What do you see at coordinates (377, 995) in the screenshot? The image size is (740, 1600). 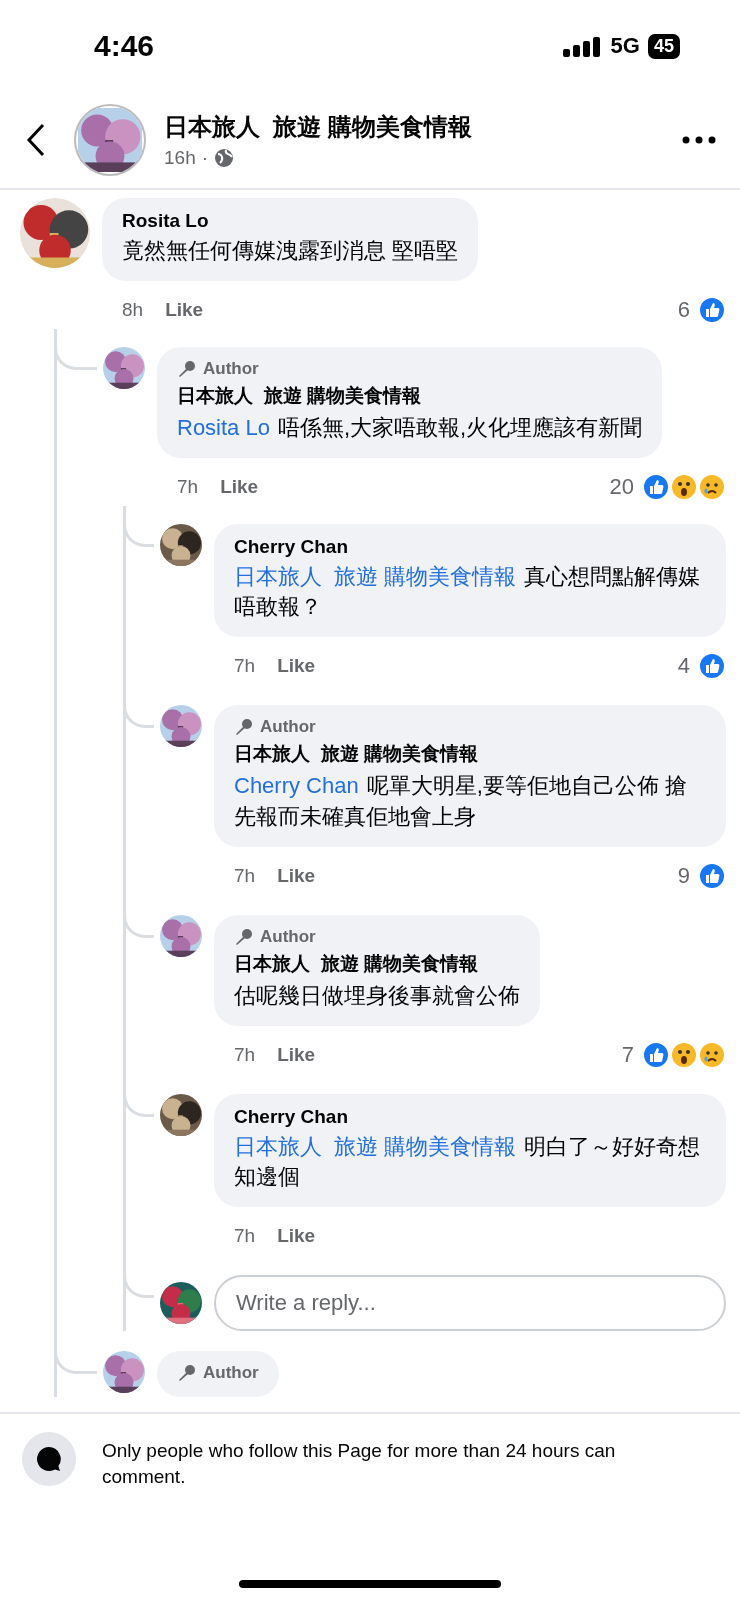 I see `comment-text: 估呢幾日做埋身後事就會公佈` at bounding box center [377, 995].